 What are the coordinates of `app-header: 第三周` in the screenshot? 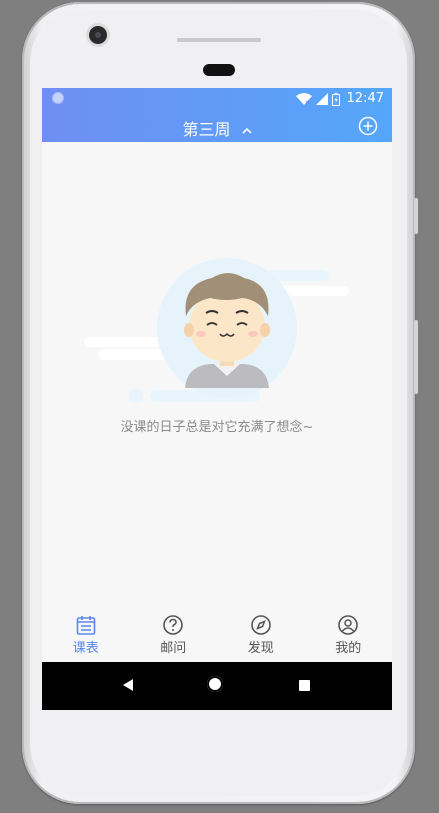 It's located at (217, 126).